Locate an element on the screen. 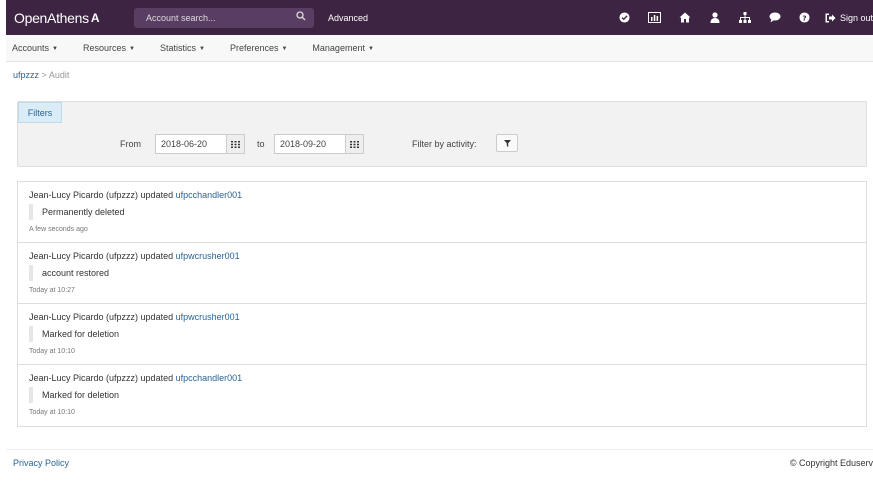 The image size is (873, 499). nav-management-label: Management is located at coordinates (338, 48).